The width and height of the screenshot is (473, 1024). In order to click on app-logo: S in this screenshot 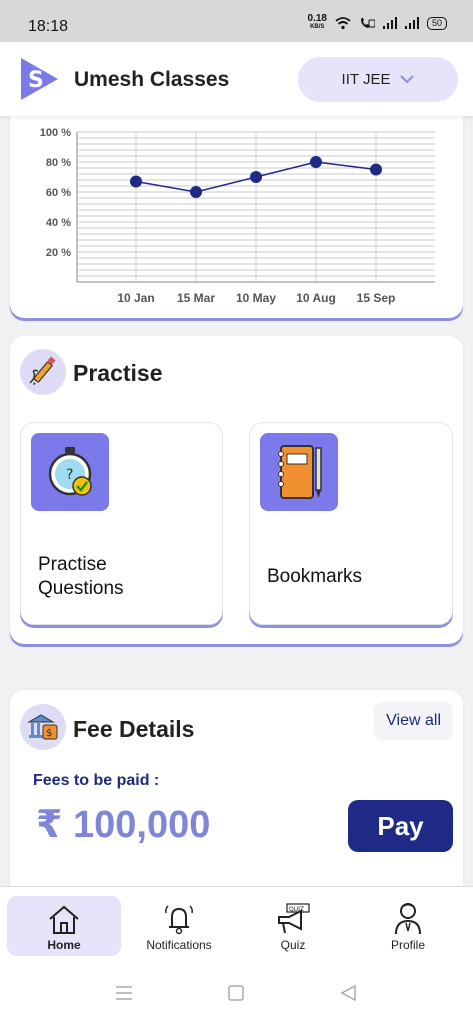, I will do `click(39, 79)`.